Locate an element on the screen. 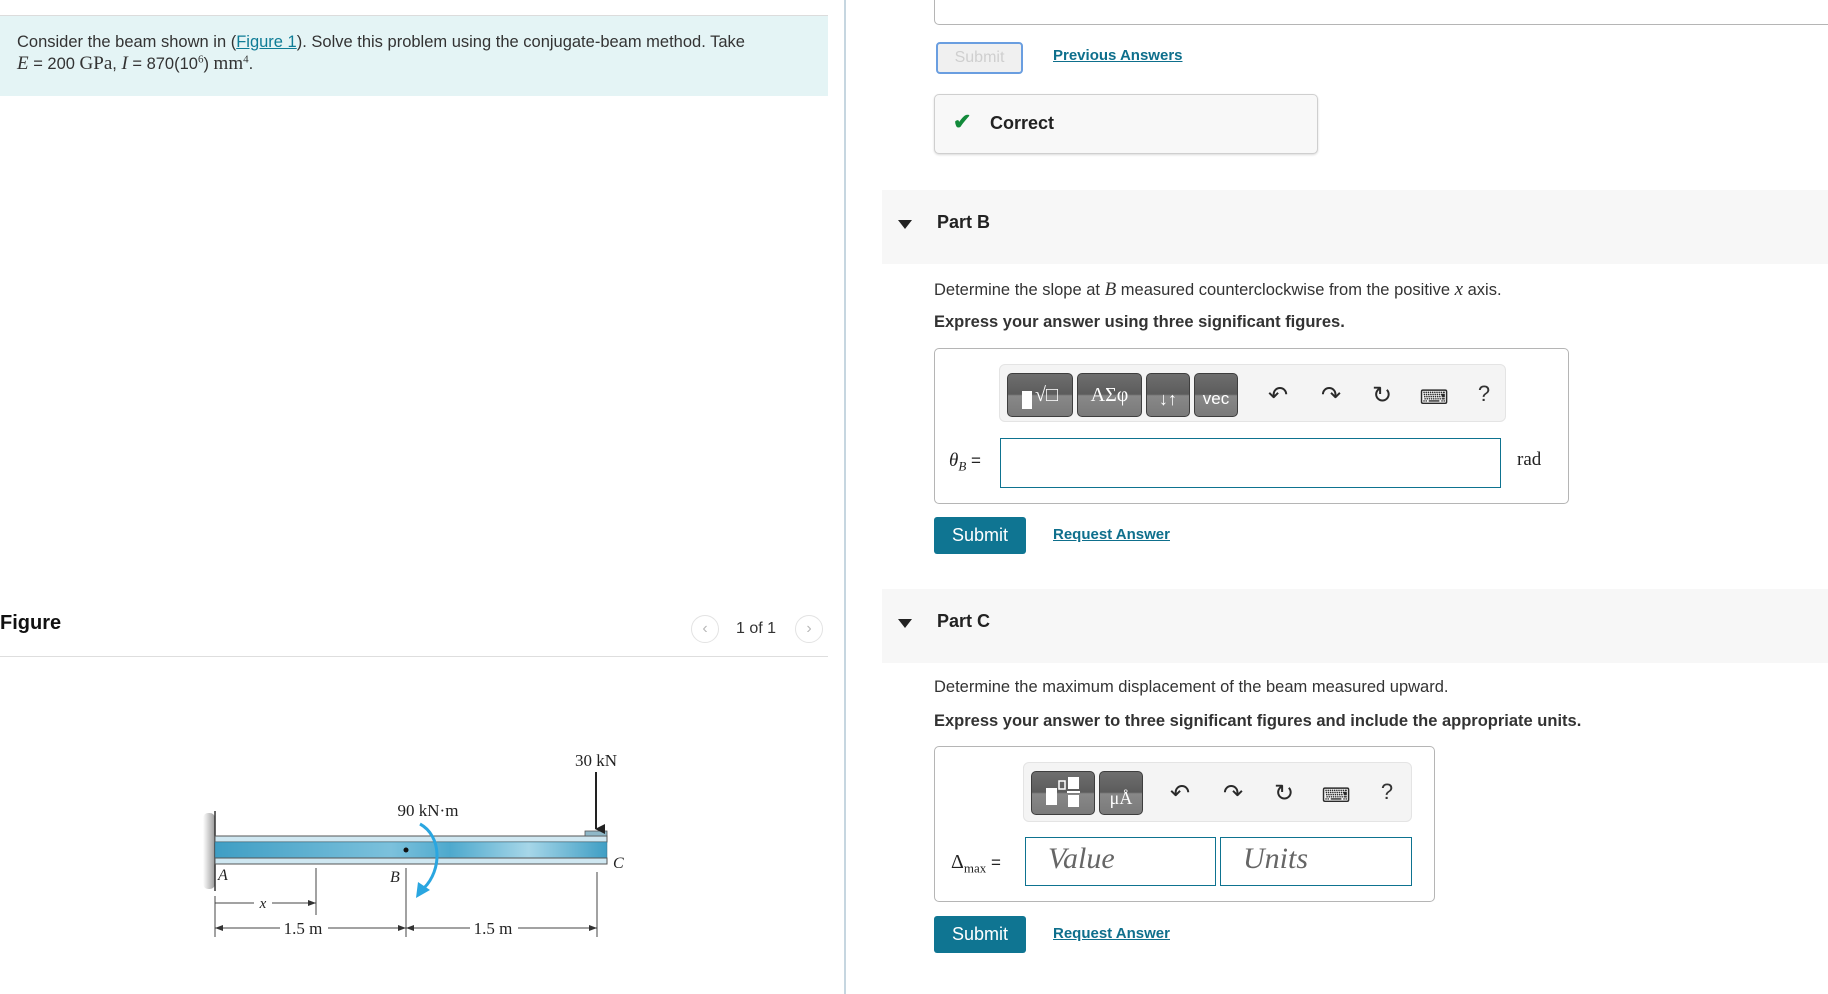 The height and width of the screenshot is (994, 1828). figure-pager-text: 1 of 1 is located at coordinates (756, 628).